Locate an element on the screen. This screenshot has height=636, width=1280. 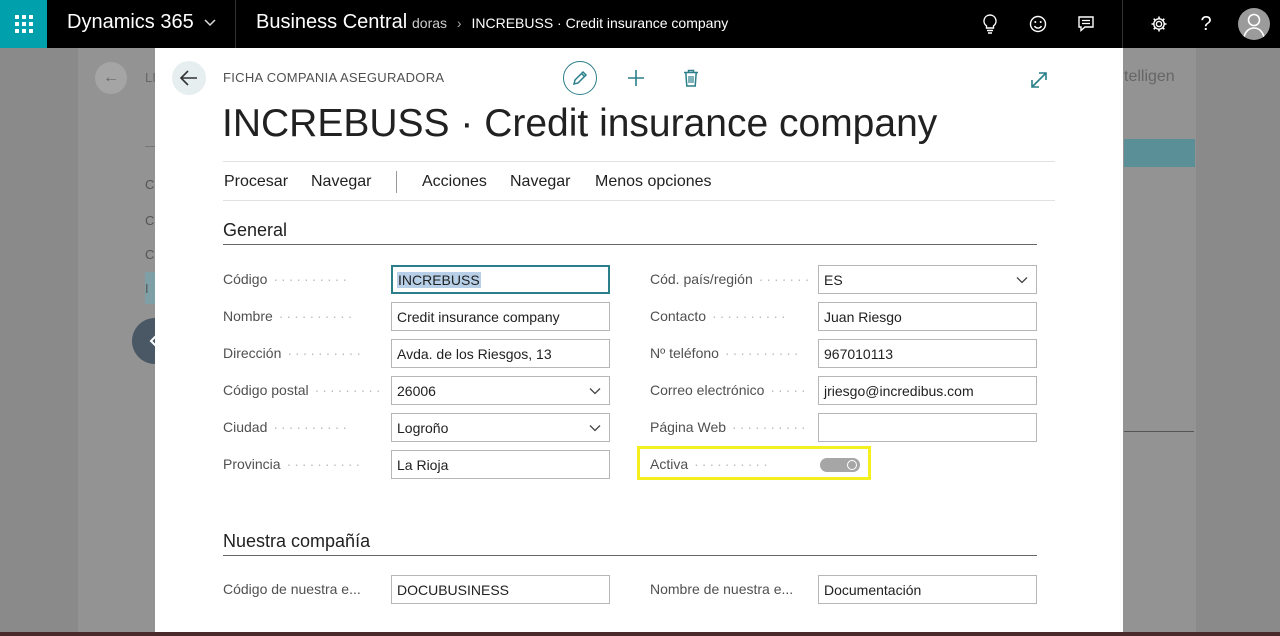
app-launcher-button is located at coordinates (23, 24).